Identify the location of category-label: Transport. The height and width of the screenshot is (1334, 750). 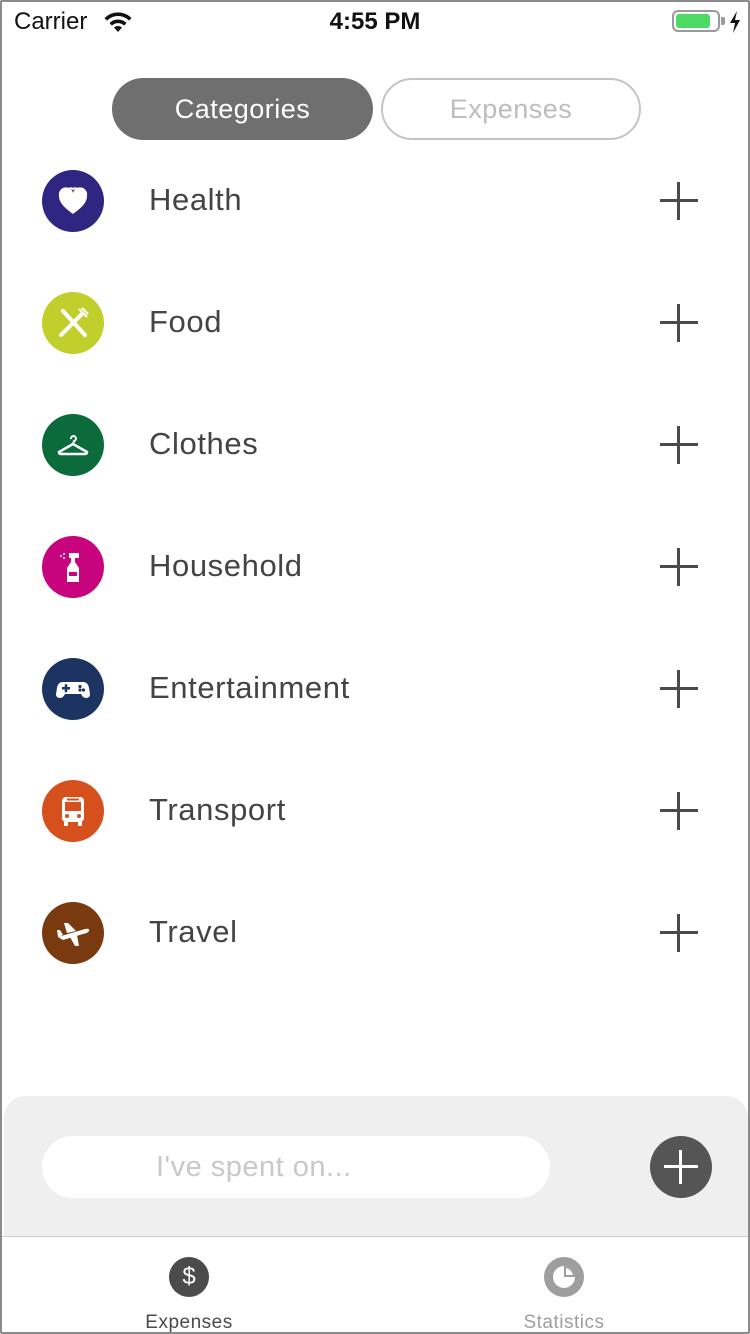
(217, 809).